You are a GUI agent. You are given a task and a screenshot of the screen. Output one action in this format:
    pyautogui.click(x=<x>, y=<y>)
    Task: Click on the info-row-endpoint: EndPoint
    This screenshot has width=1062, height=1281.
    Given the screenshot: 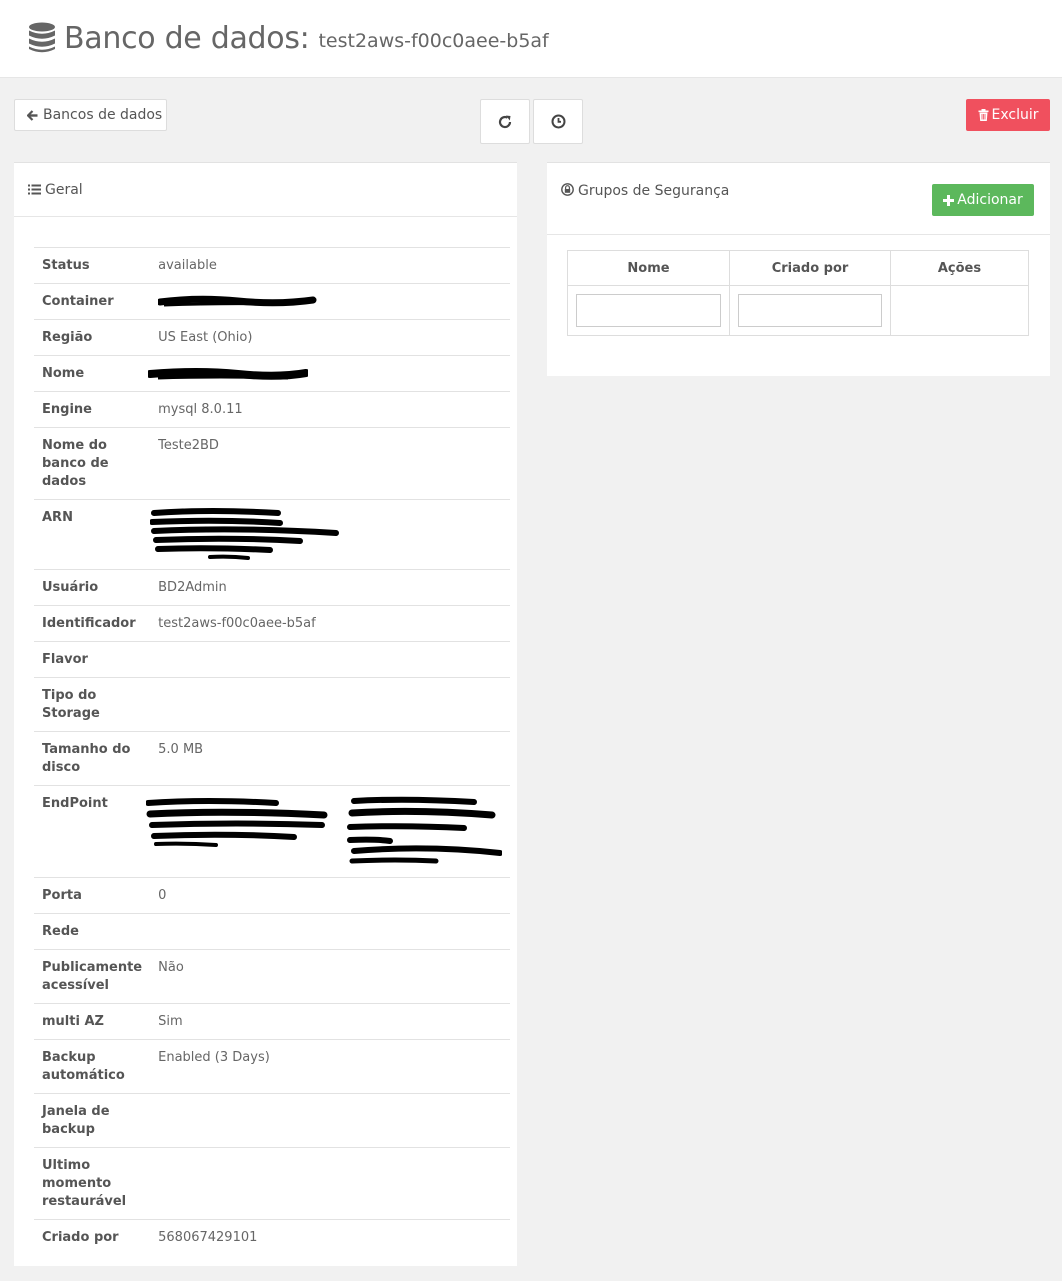 What is the action you would take?
    pyautogui.click(x=272, y=831)
    